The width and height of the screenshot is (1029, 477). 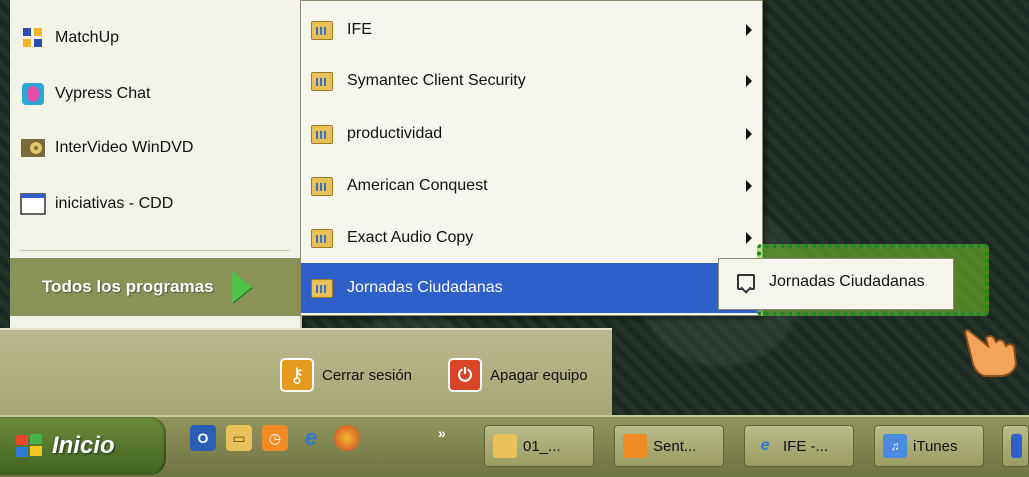 What do you see at coordinates (128, 286) in the screenshot?
I see `all-programs-label: Todos los programas` at bounding box center [128, 286].